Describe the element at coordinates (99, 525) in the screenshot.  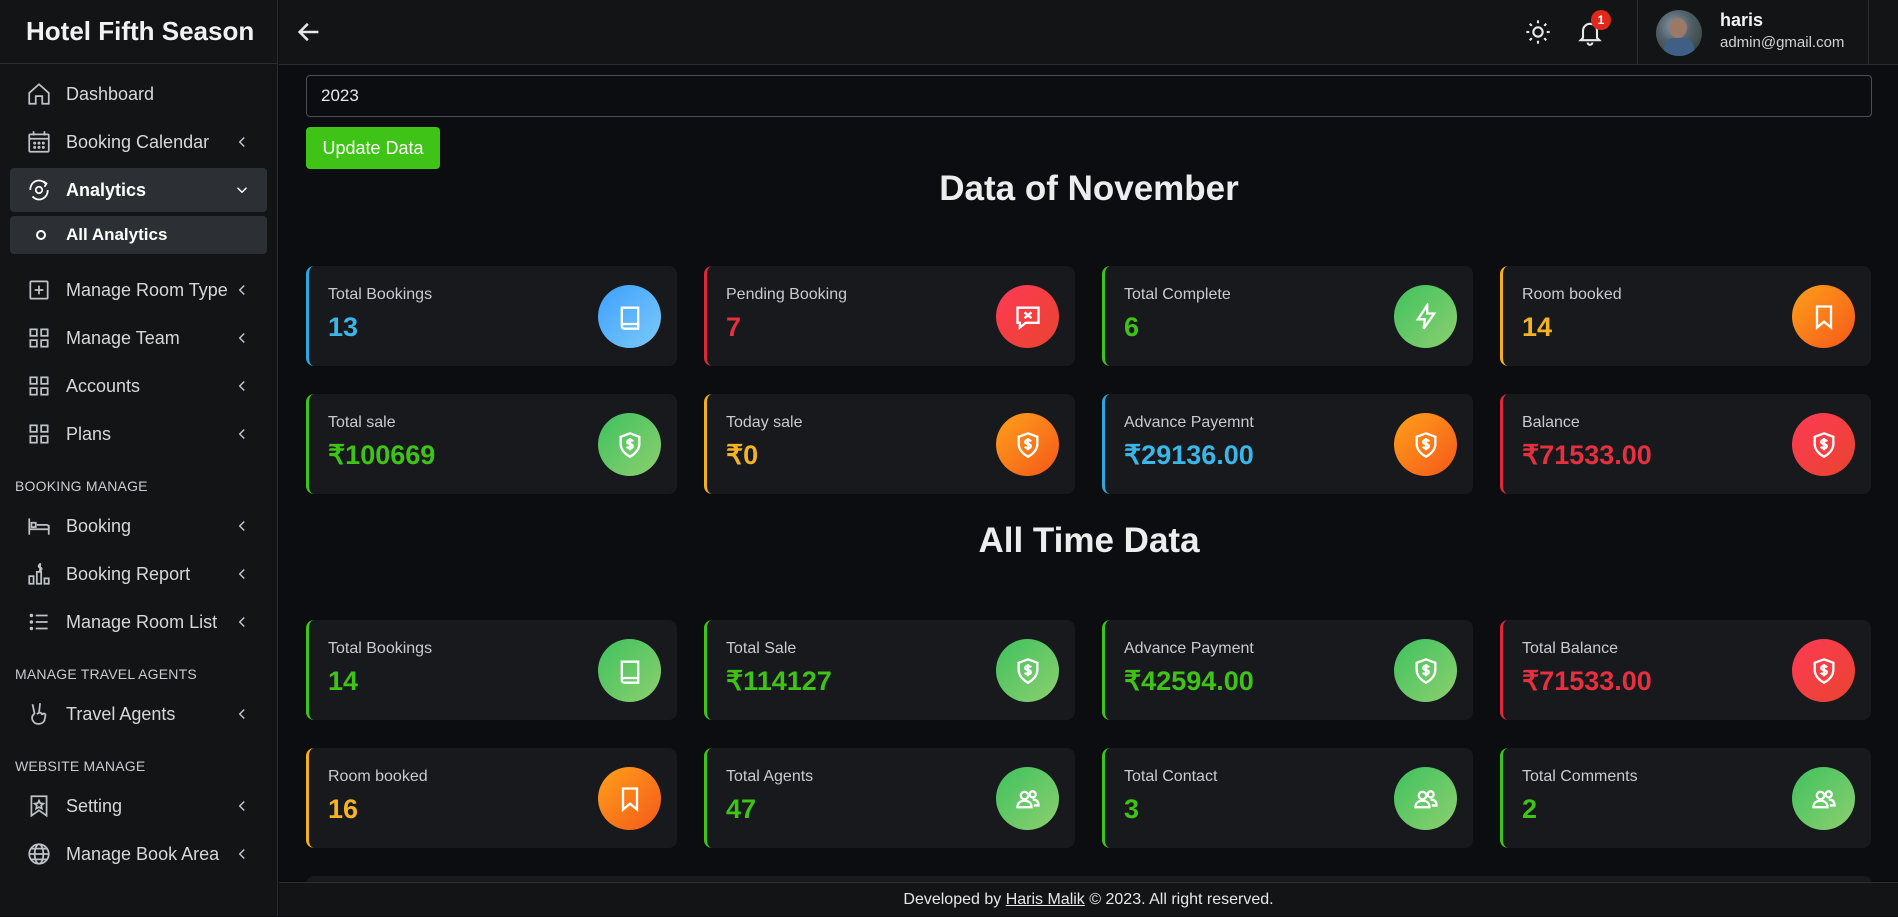
I see `sidebar-item-label: Booking` at that location.